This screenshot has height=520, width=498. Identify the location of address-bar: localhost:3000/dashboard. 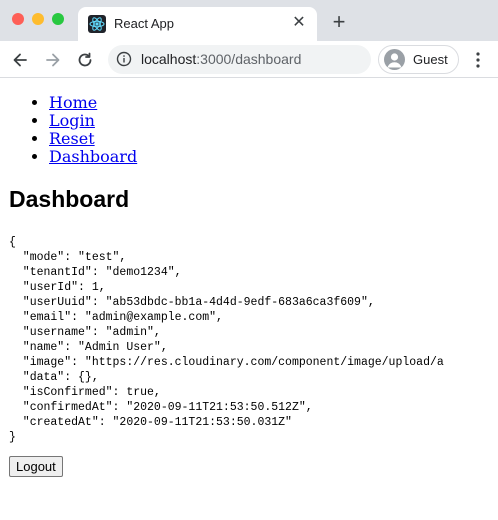
(239, 59).